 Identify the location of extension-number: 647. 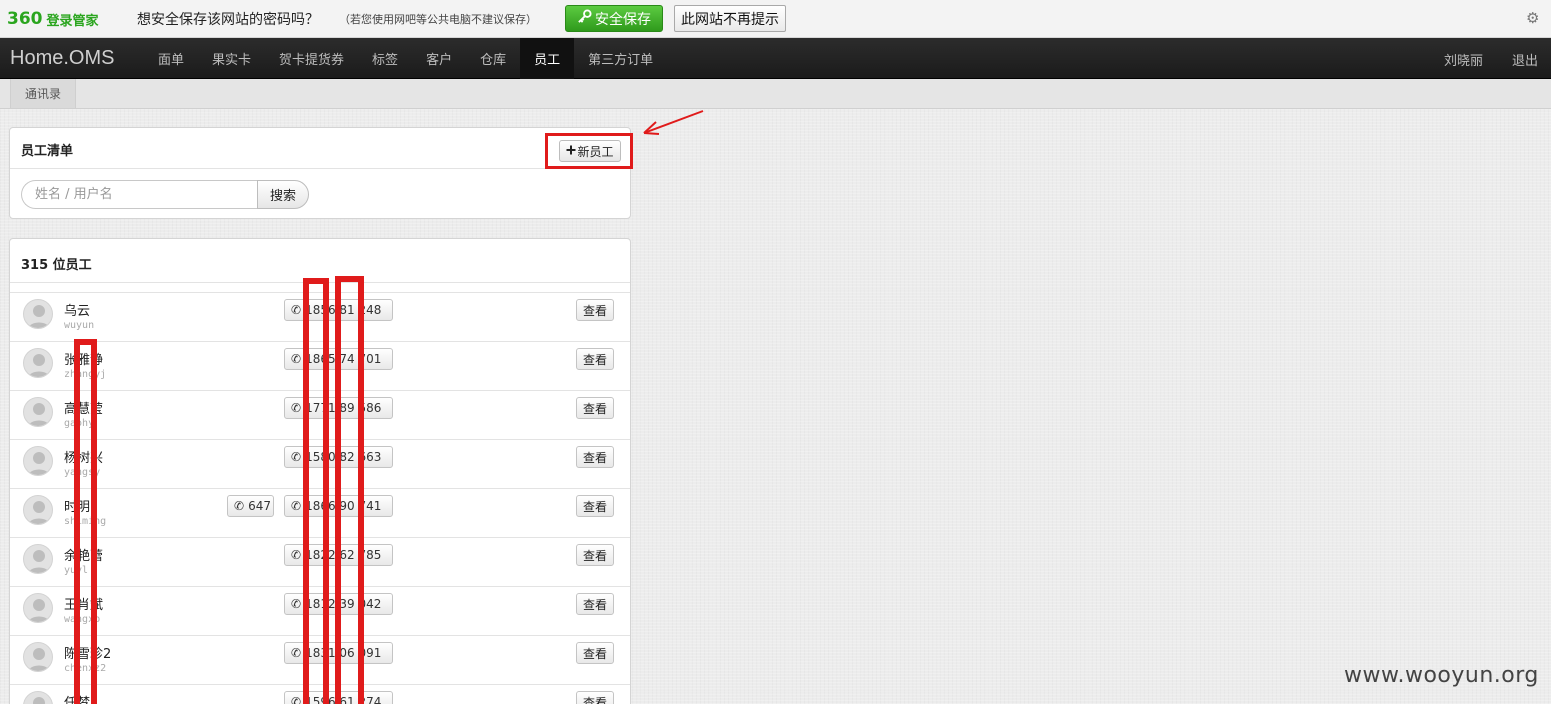
(259, 506).